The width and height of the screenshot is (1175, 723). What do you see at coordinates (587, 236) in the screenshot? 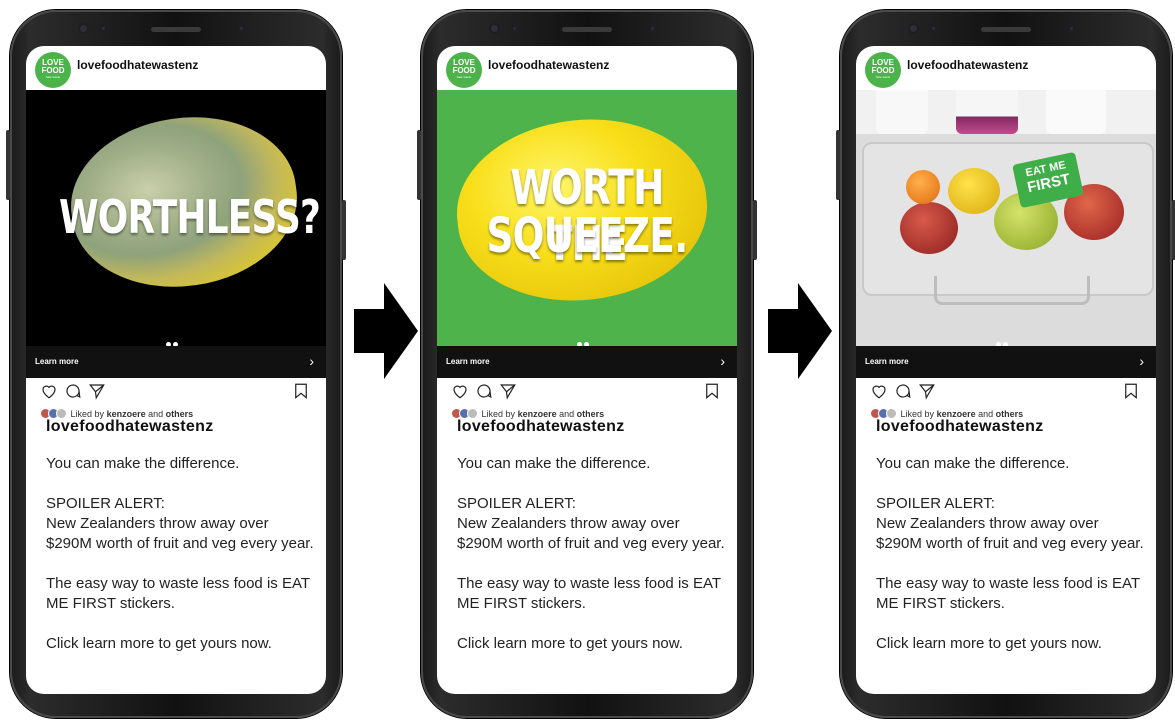
I see `image-headline: SQUEEZE.` at bounding box center [587, 236].